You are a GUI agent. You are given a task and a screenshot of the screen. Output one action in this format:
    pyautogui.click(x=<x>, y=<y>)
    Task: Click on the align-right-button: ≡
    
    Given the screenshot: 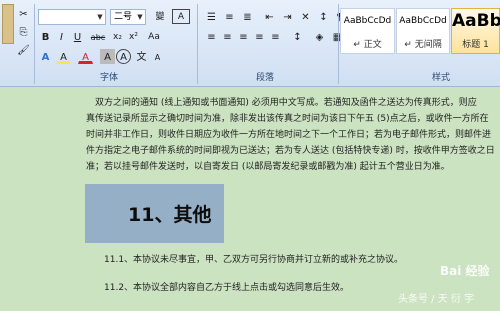 What is the action you would take?
    pyautogui.click(x=243, y=36)
    